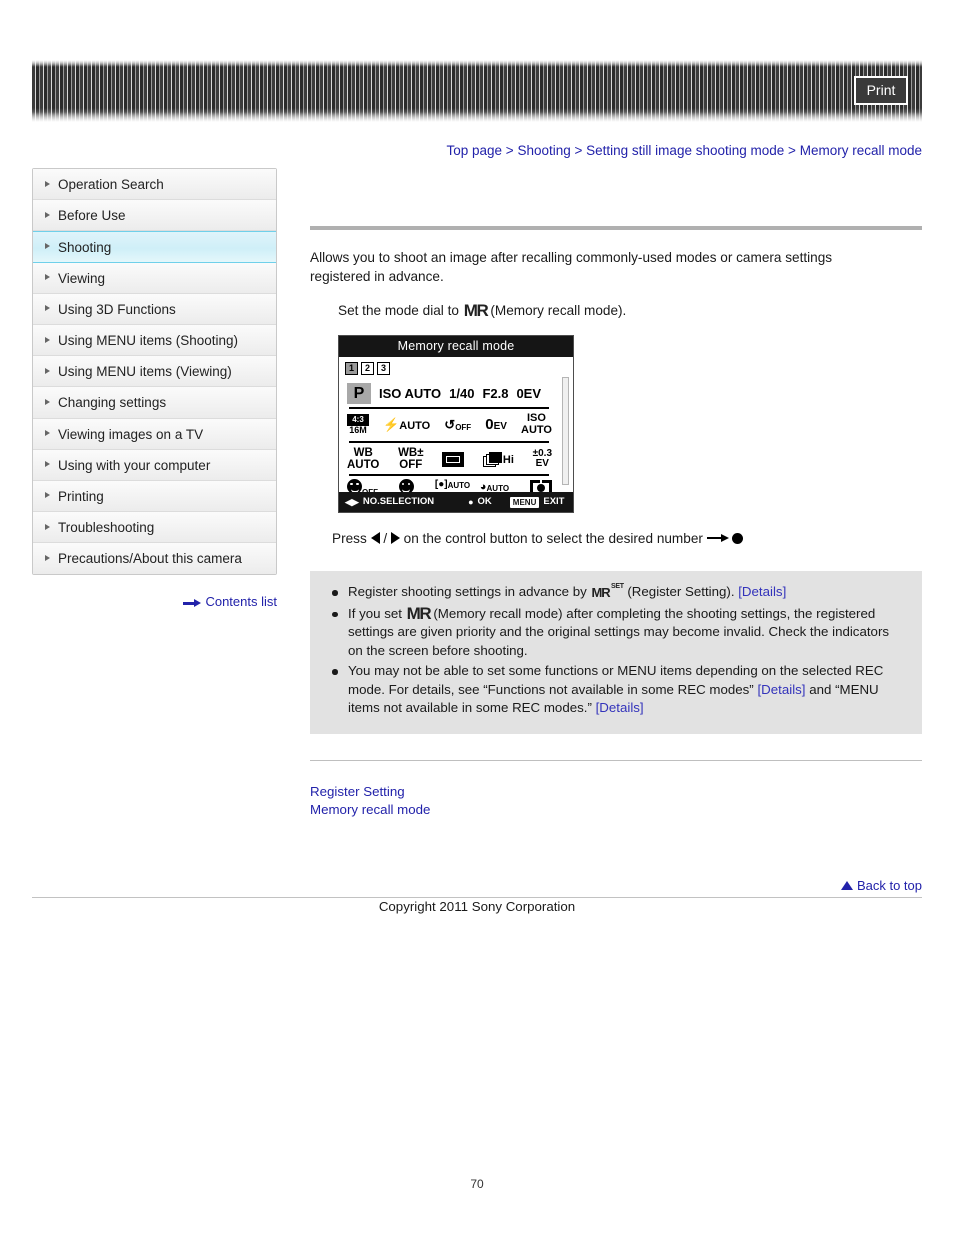  I want to click on lcd-white-balance: WB AUTO, so click(363, 458).